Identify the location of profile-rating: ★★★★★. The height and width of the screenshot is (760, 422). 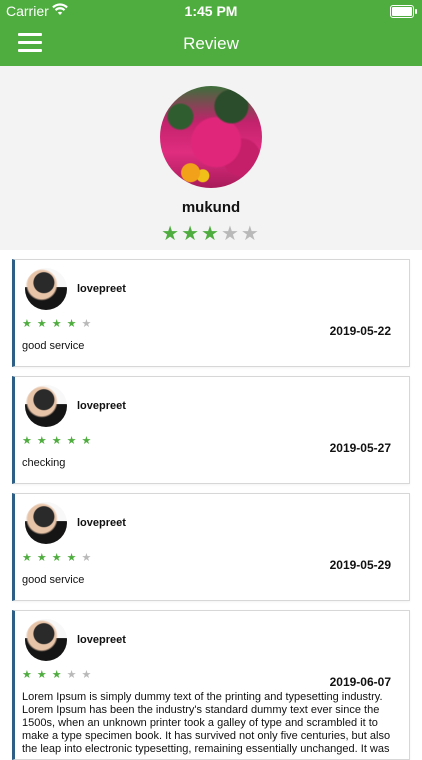
(211, 233).